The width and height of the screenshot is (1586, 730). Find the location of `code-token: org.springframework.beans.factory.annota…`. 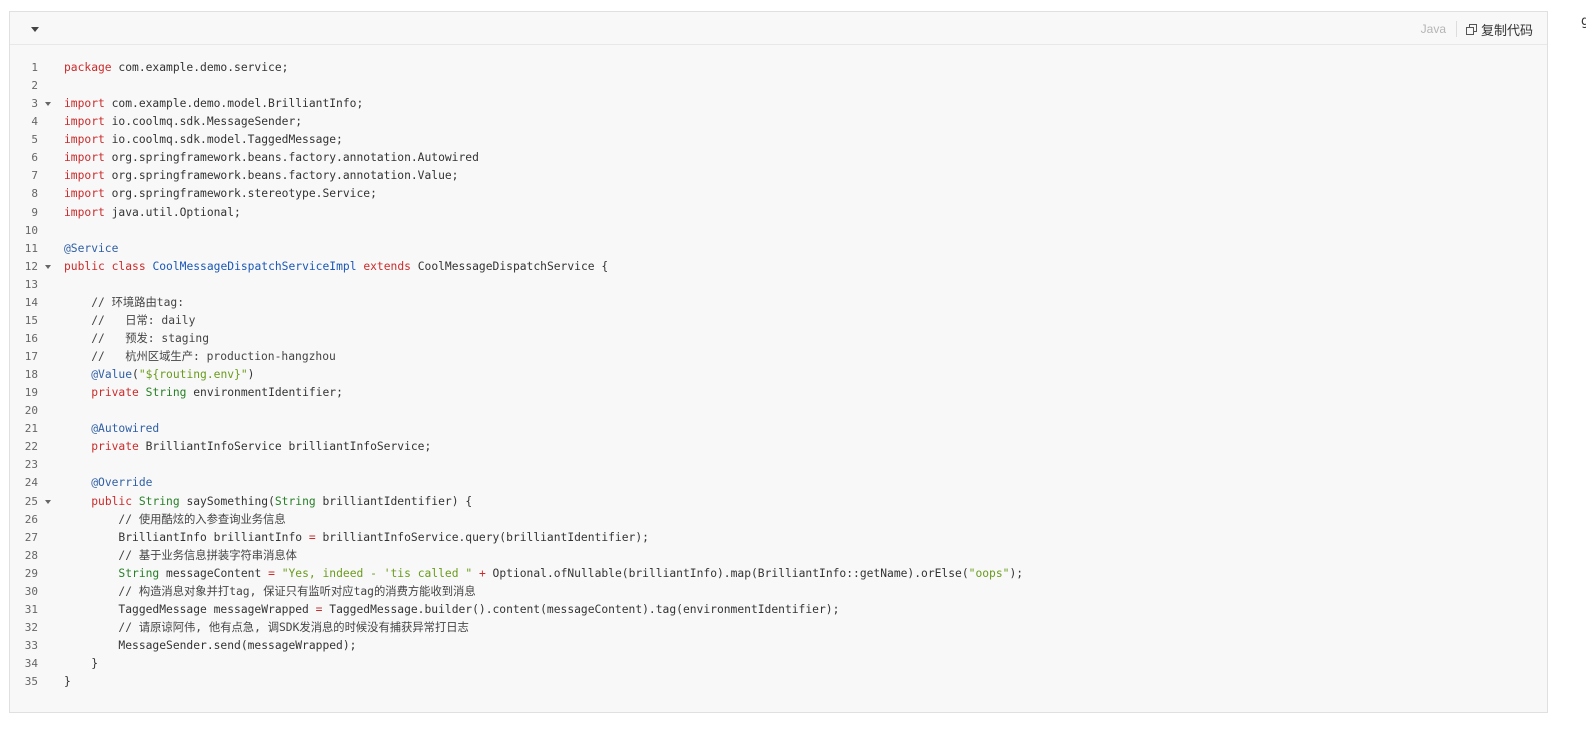

code-token: org.springframework.beans.factory.annota… is located at coordinates (291, 158).